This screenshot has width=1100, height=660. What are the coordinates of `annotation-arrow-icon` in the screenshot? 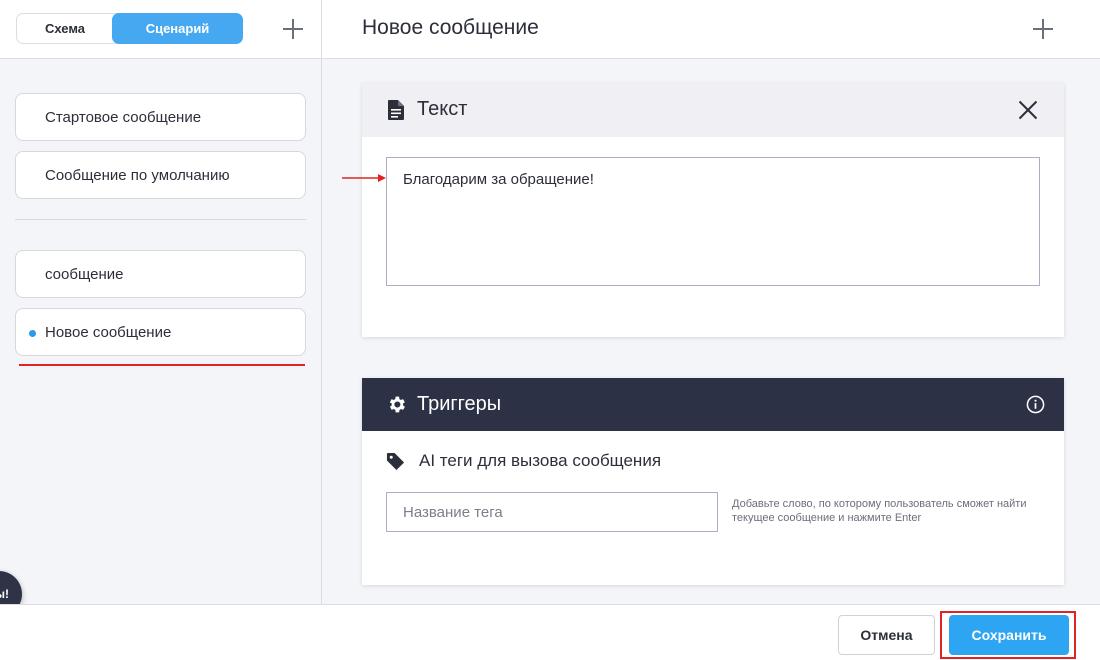 It's located at (364, 178).